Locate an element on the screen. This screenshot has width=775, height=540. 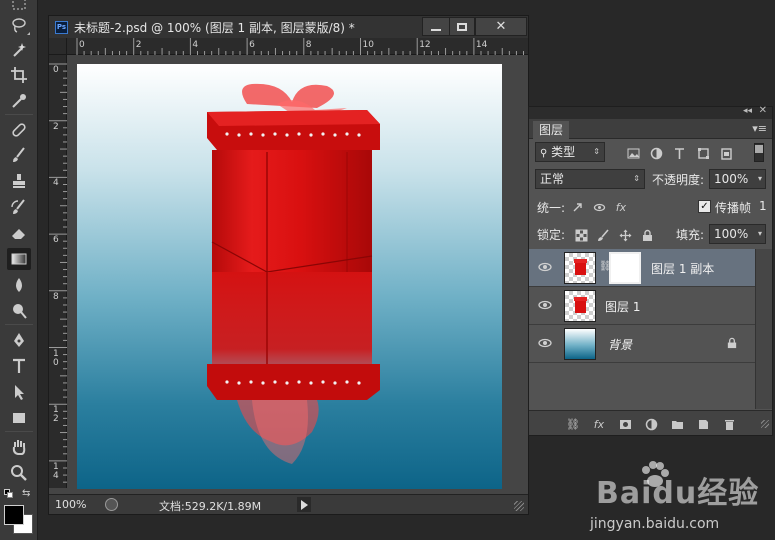
opacity-input: 100% ▾ is located at coordinates (737, 179).